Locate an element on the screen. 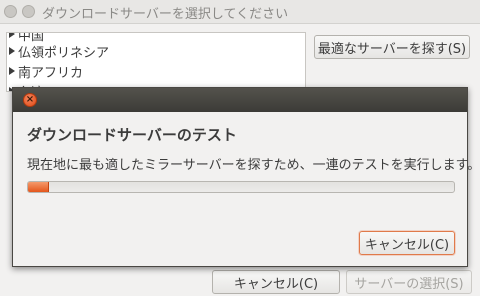 This screenshot has width=480, height=296. tree-row-label: 南アフリカ is located at coordinates (51, 73).